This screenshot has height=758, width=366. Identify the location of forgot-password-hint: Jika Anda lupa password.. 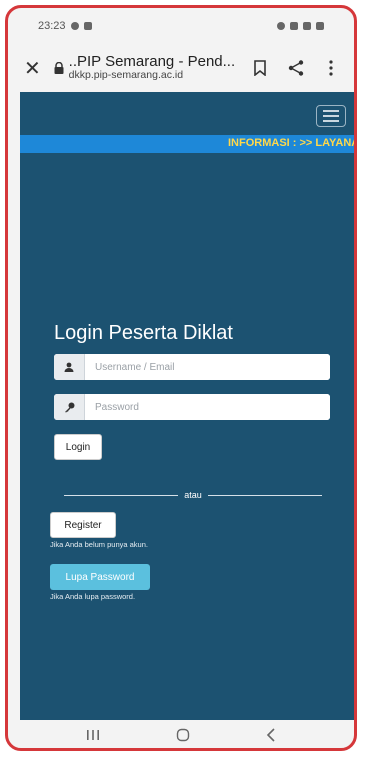
(93, 596).